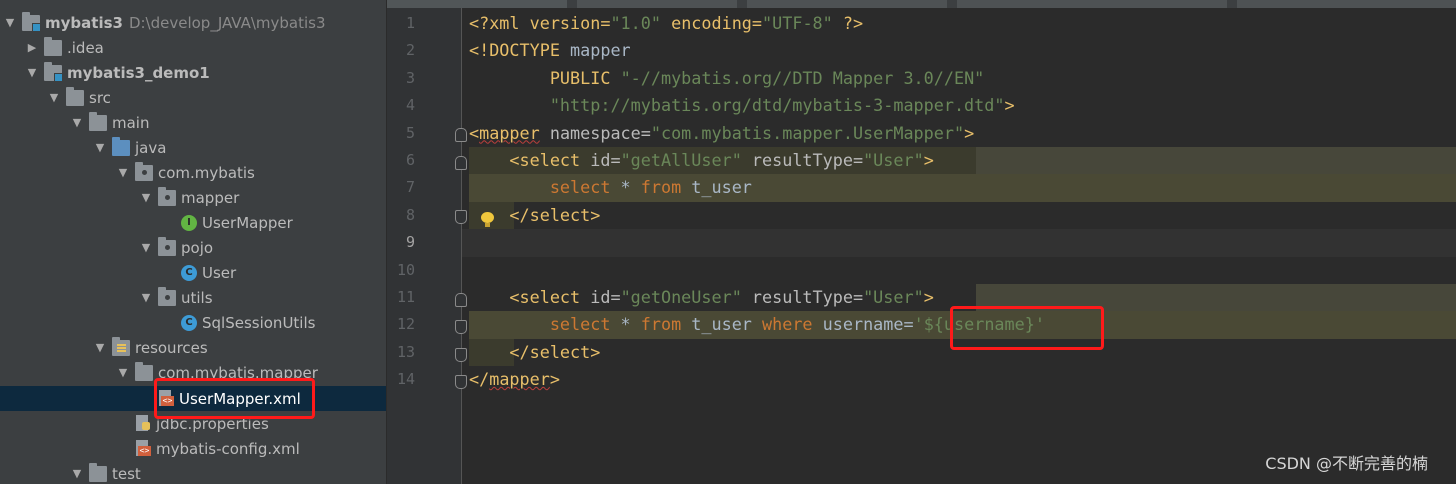 The height and width of the screenshot is (484, 1456). Describe the element at coordinates (424, 246) in the screenshot. I see `line-number-gutter: 1 2 3 4 5 6 7 8 9 10 11 12 13 14` at that location.